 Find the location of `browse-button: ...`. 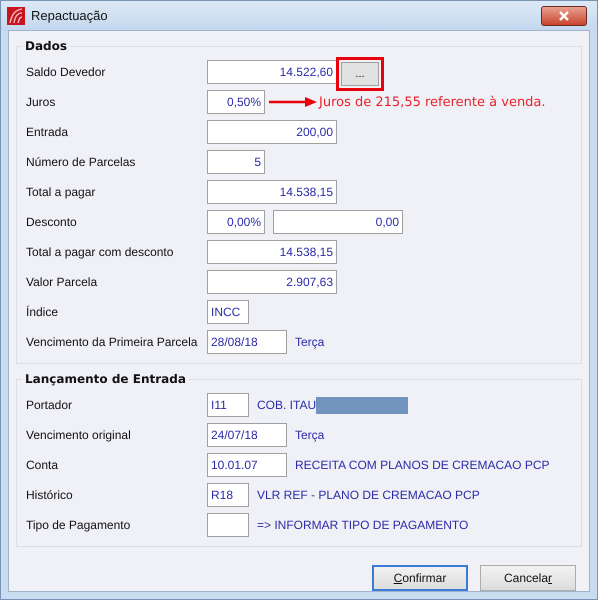

browse-button: ... is located at coordinates (360, 74).